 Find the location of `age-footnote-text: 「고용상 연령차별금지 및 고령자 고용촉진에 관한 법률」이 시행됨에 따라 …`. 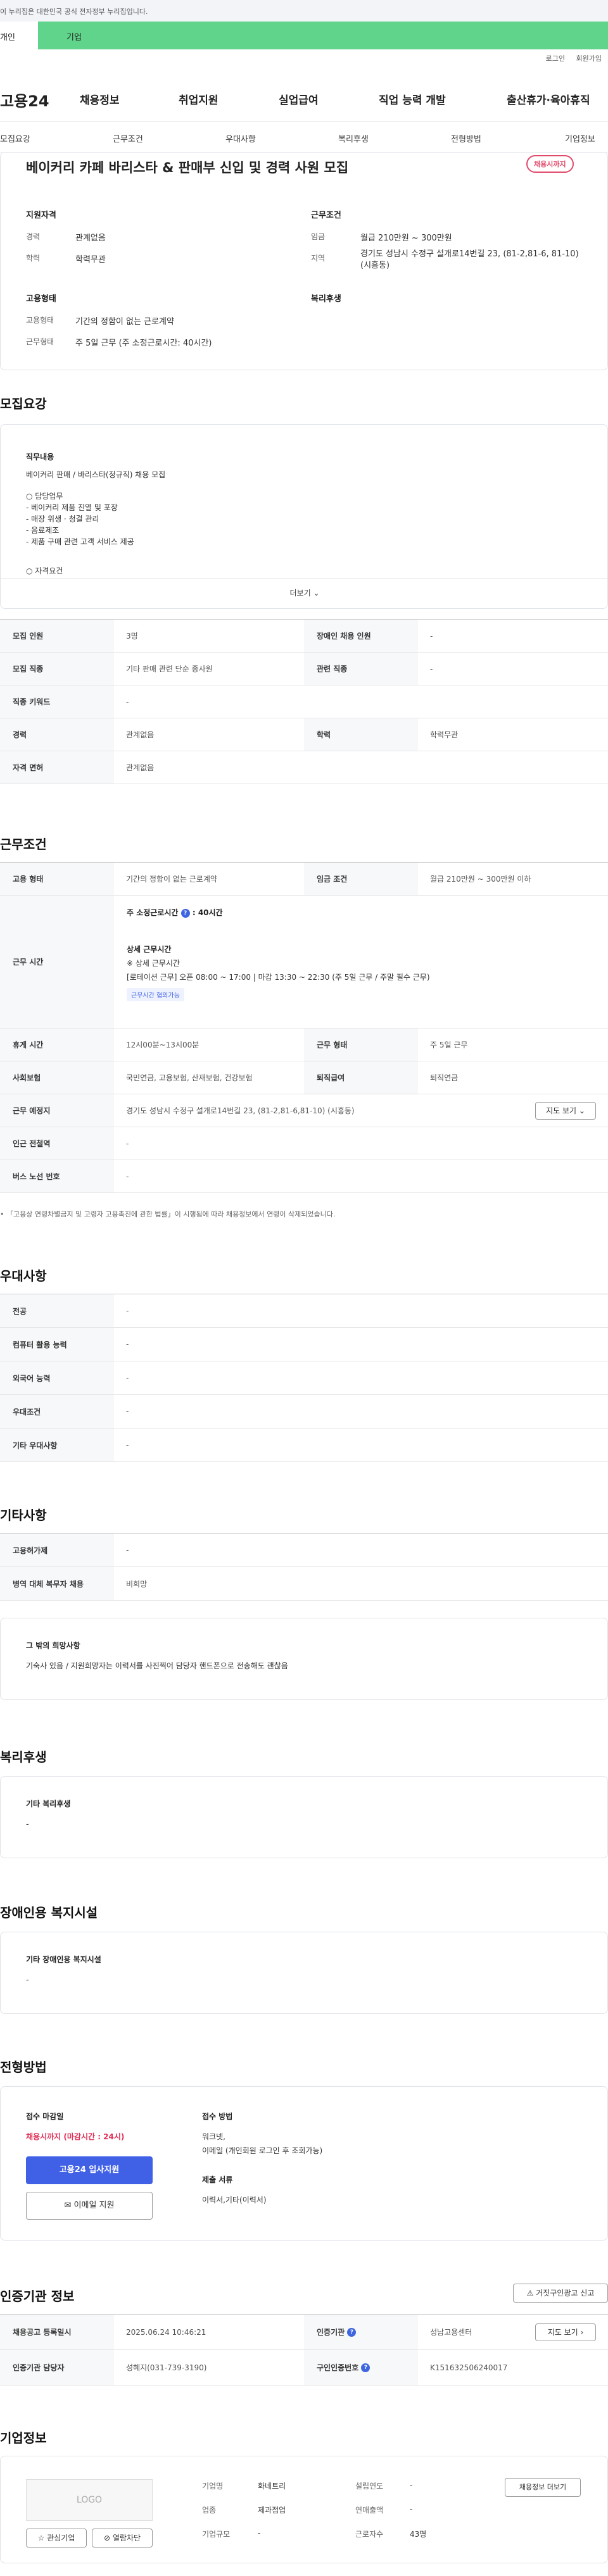

age-footnote-text: 「고용상 연령차별금지 및 고령자 고용촉진에 관한 법률」이 시행됨에 따라 … is located at coordinates (171, 1214).